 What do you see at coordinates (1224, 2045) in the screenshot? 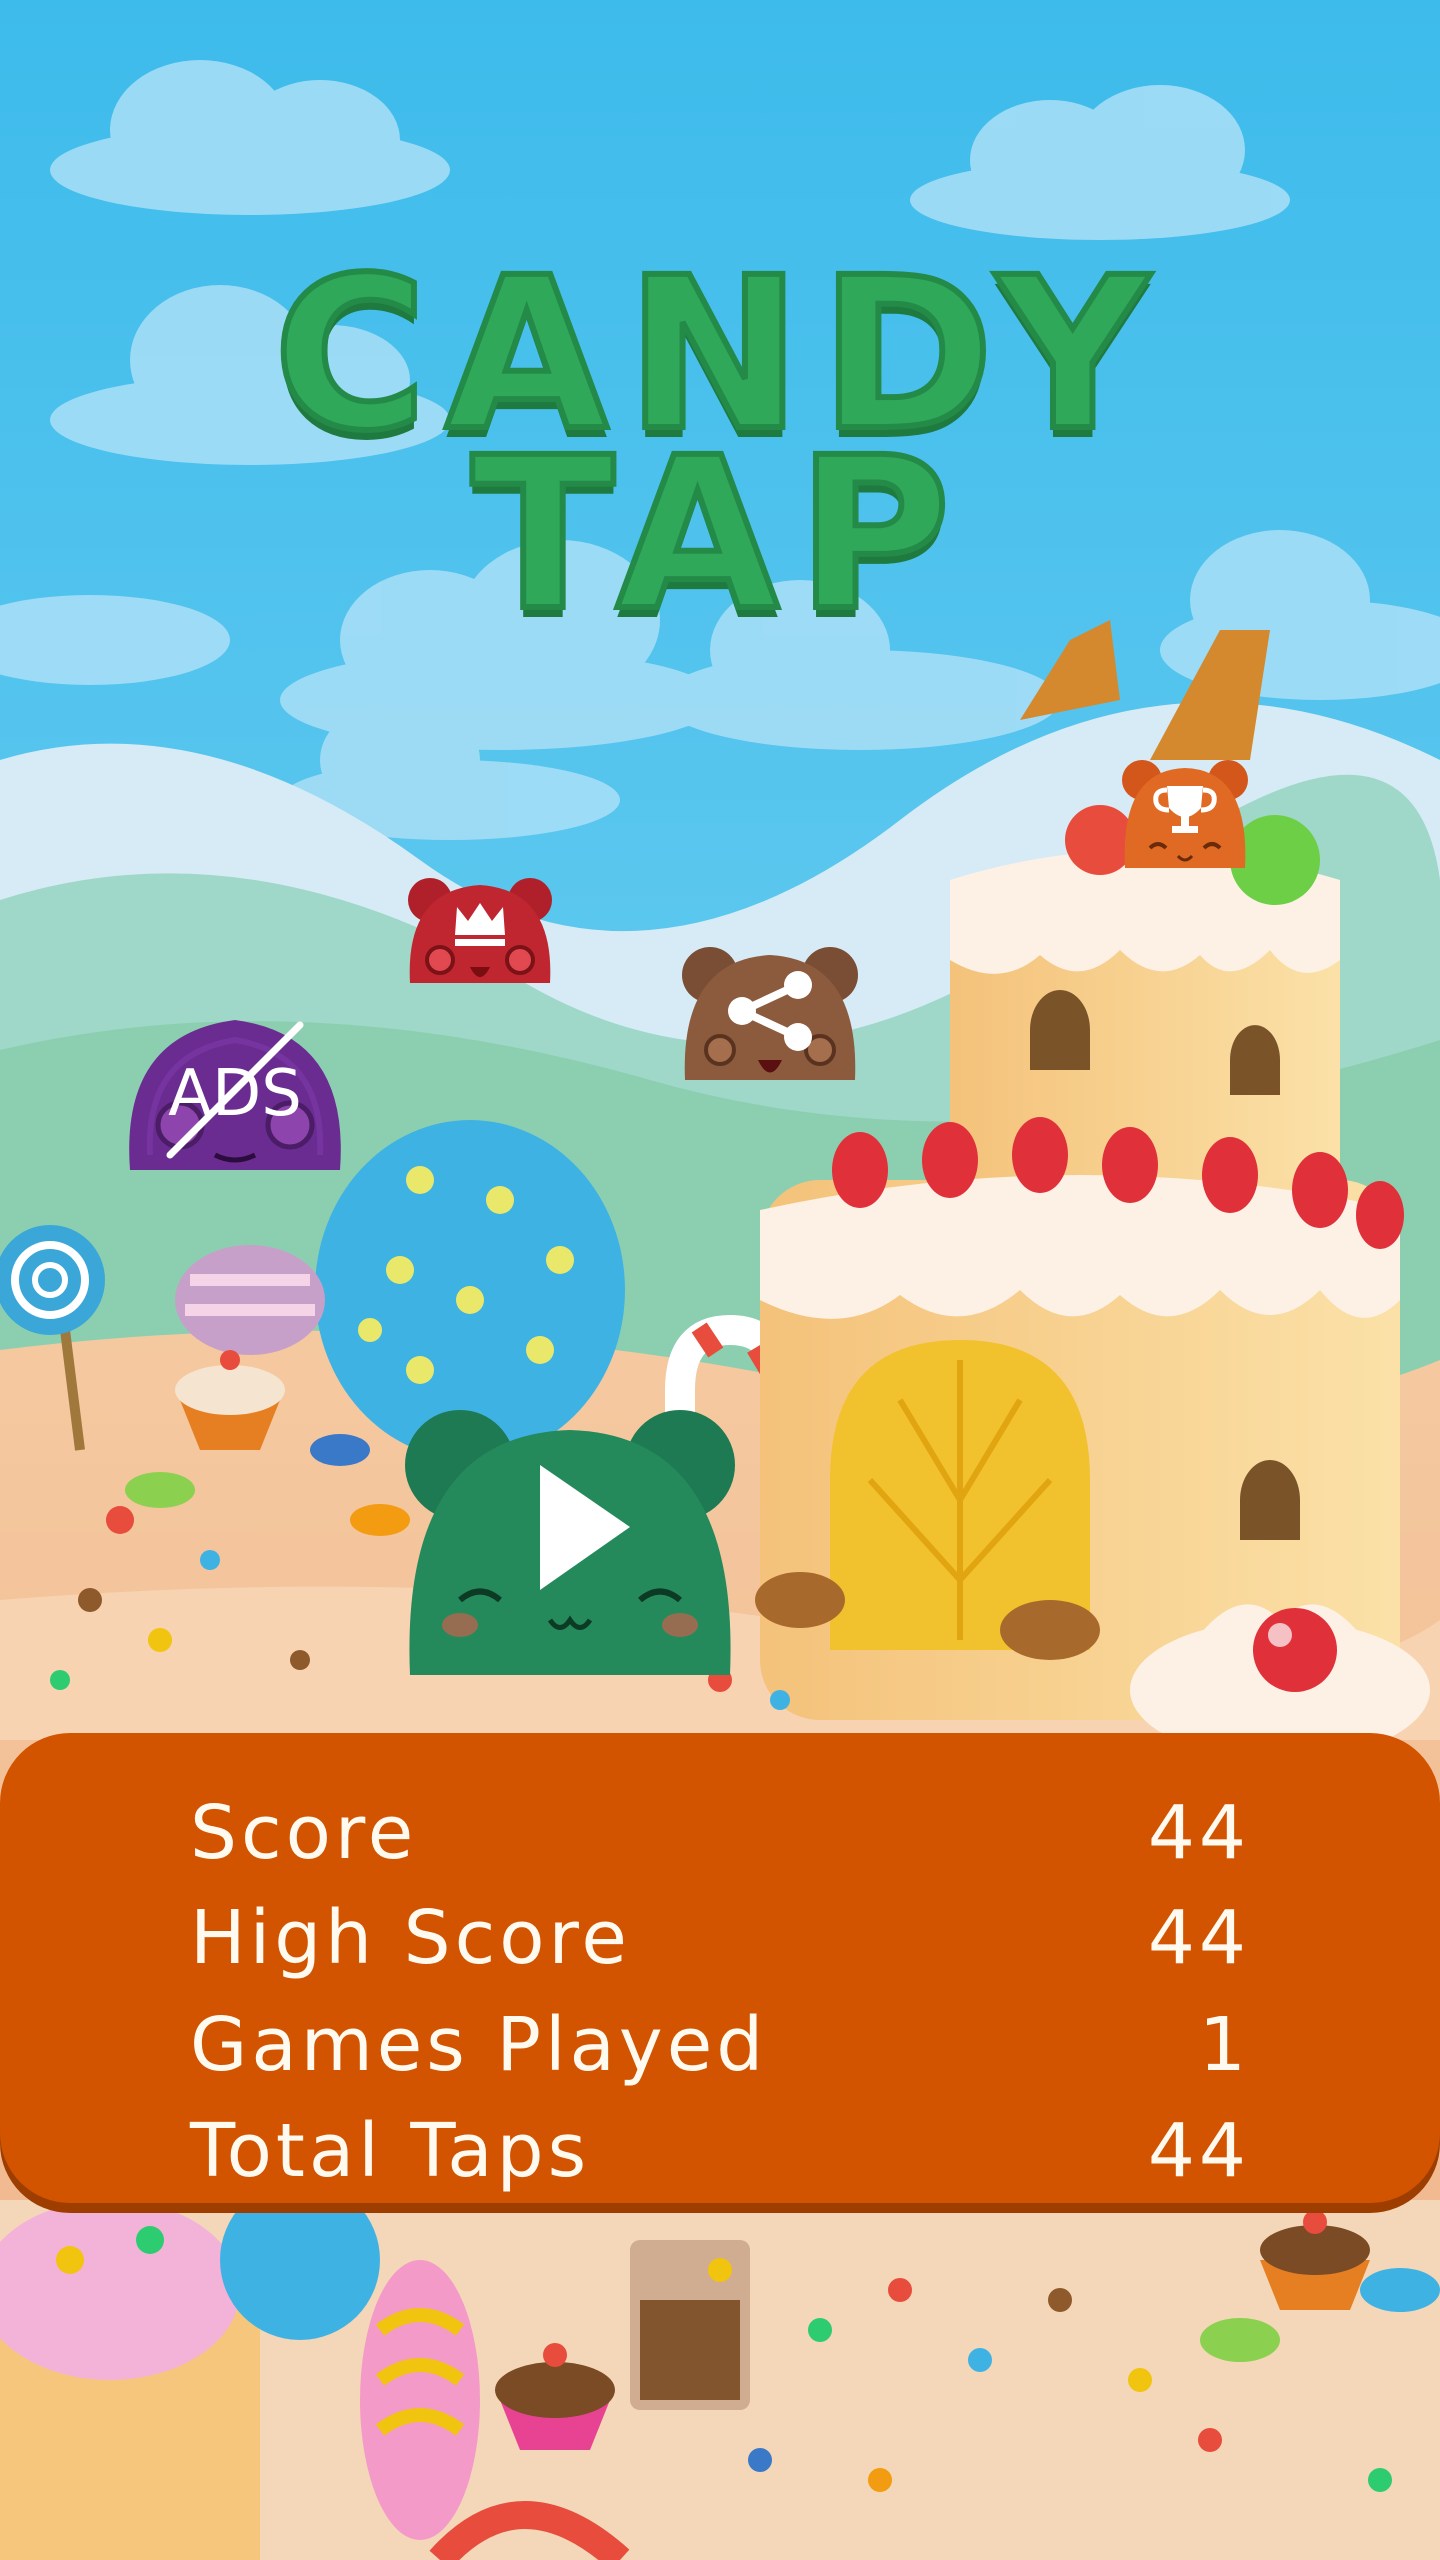
I see `stat-value: 1` at bounding box center [1224, 2045].